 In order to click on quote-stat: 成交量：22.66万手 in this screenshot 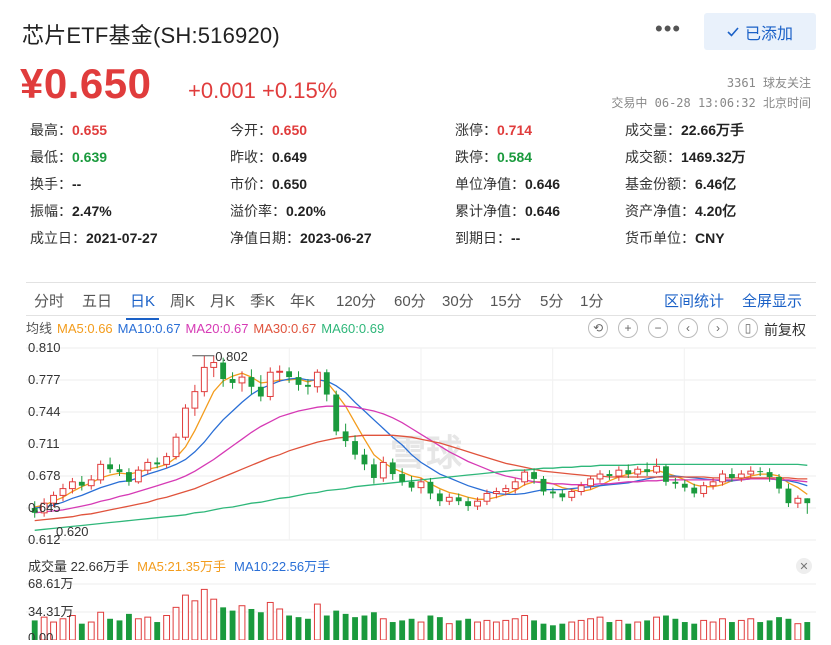, I will do `click(684, 130)`.